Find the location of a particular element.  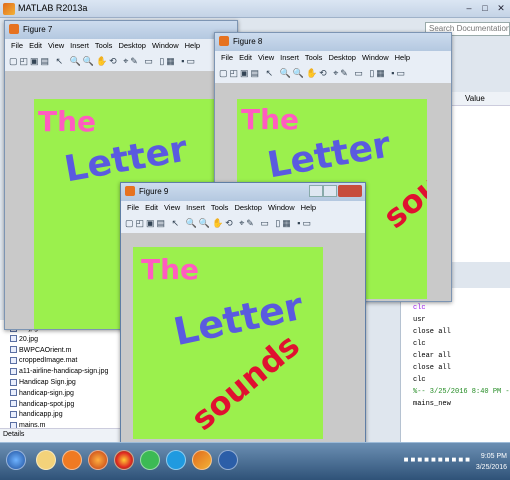

figure-8-menubar: File Edit View Insert Tools Desktop Window Help is located at coordinates (333, 59).